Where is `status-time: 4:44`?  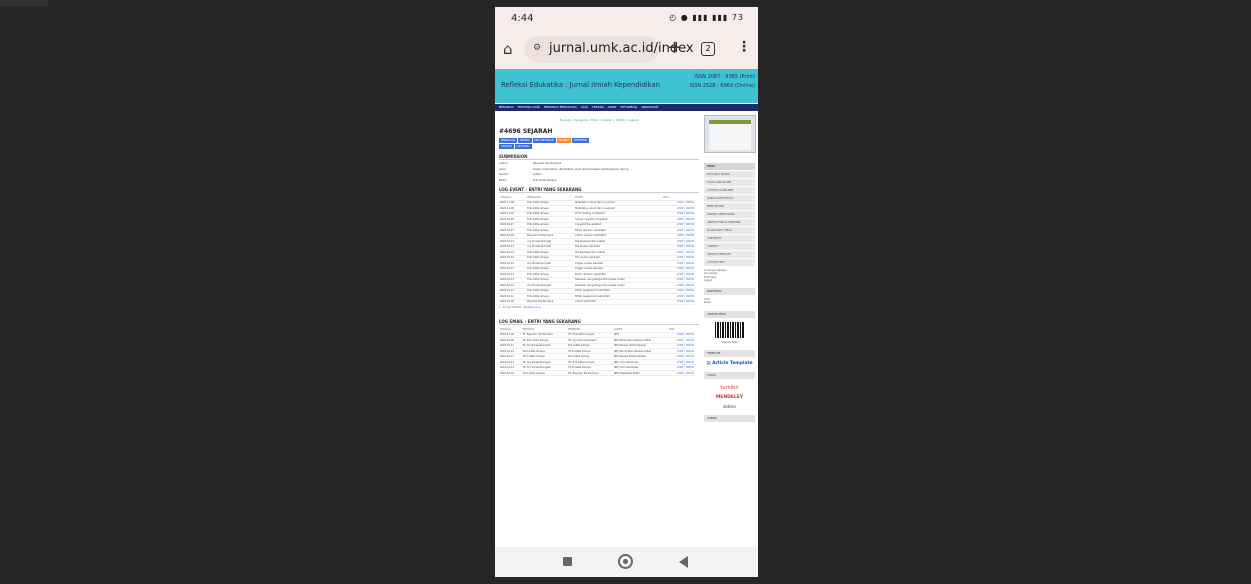 status-time: 4:44 is located at coordinates (522, 18).